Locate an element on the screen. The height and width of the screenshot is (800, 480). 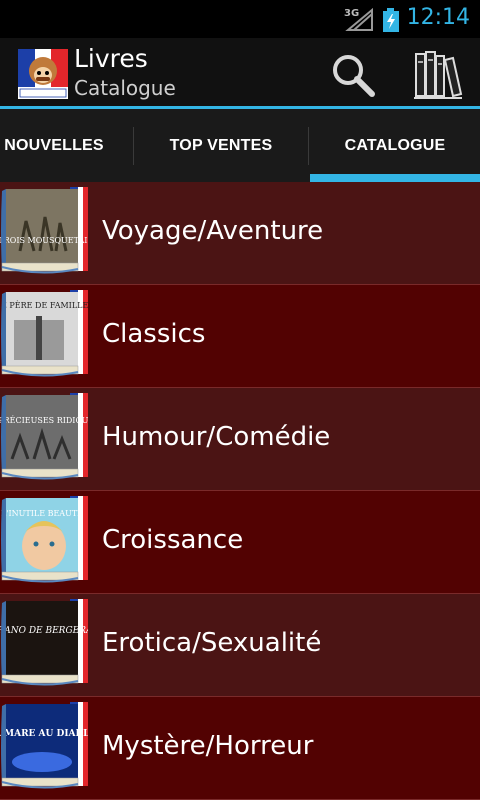
list-item-erotica-sexualite: CYRANO DE BERGERAC Erotica/Sexualité is located at coordinates (240, 645).